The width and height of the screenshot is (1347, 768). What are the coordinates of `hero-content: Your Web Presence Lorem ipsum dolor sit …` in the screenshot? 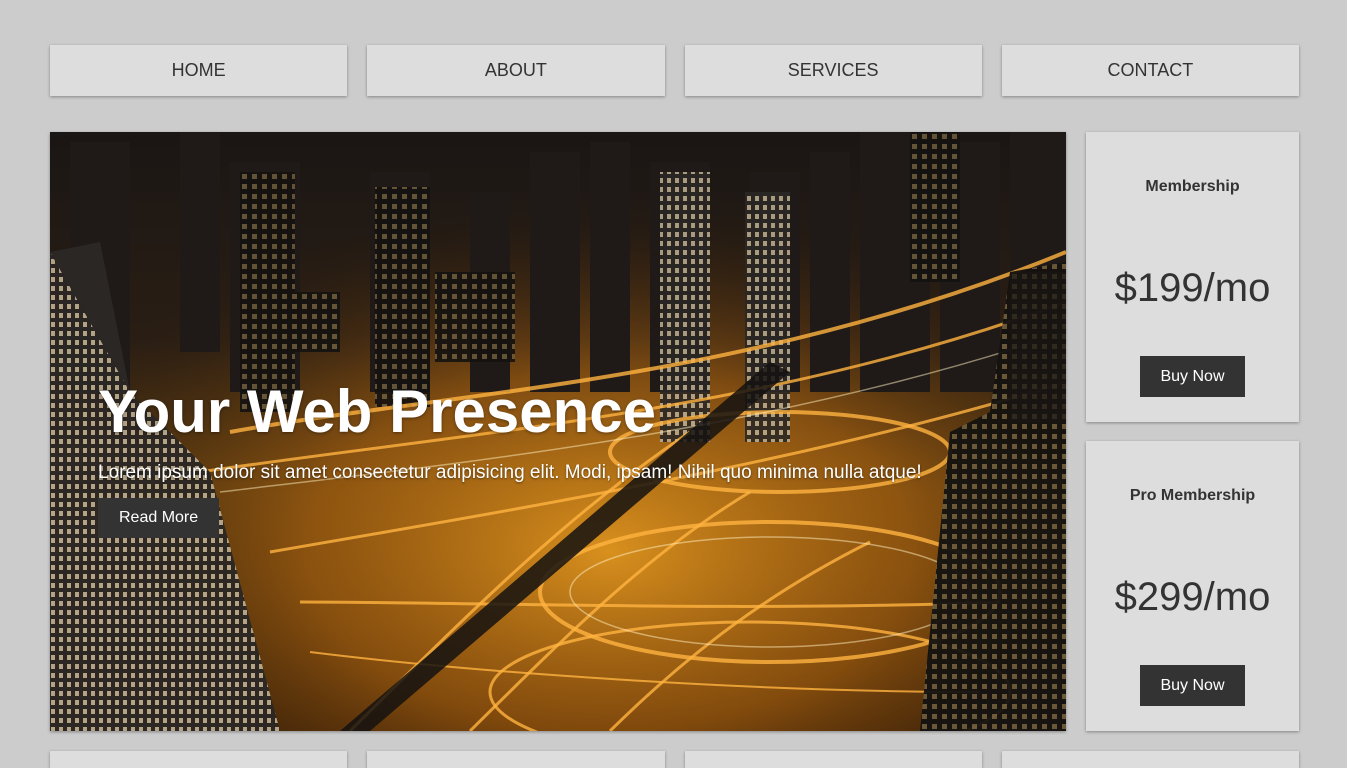 It's located at (563, 457).